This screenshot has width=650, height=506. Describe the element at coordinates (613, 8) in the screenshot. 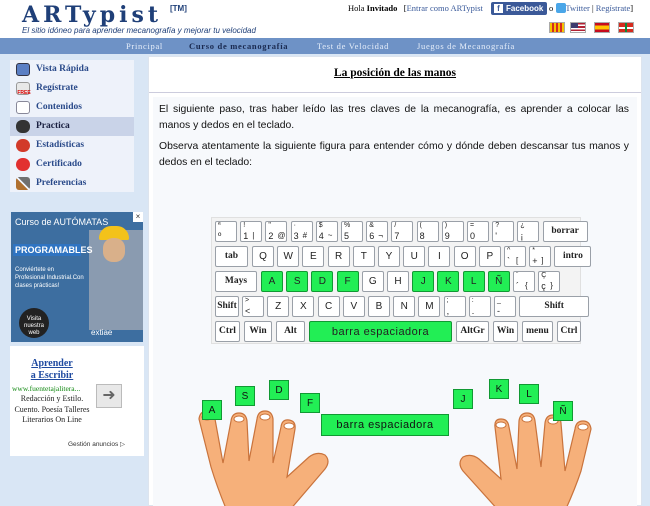

I see `register-link: Regístrate` at that location.